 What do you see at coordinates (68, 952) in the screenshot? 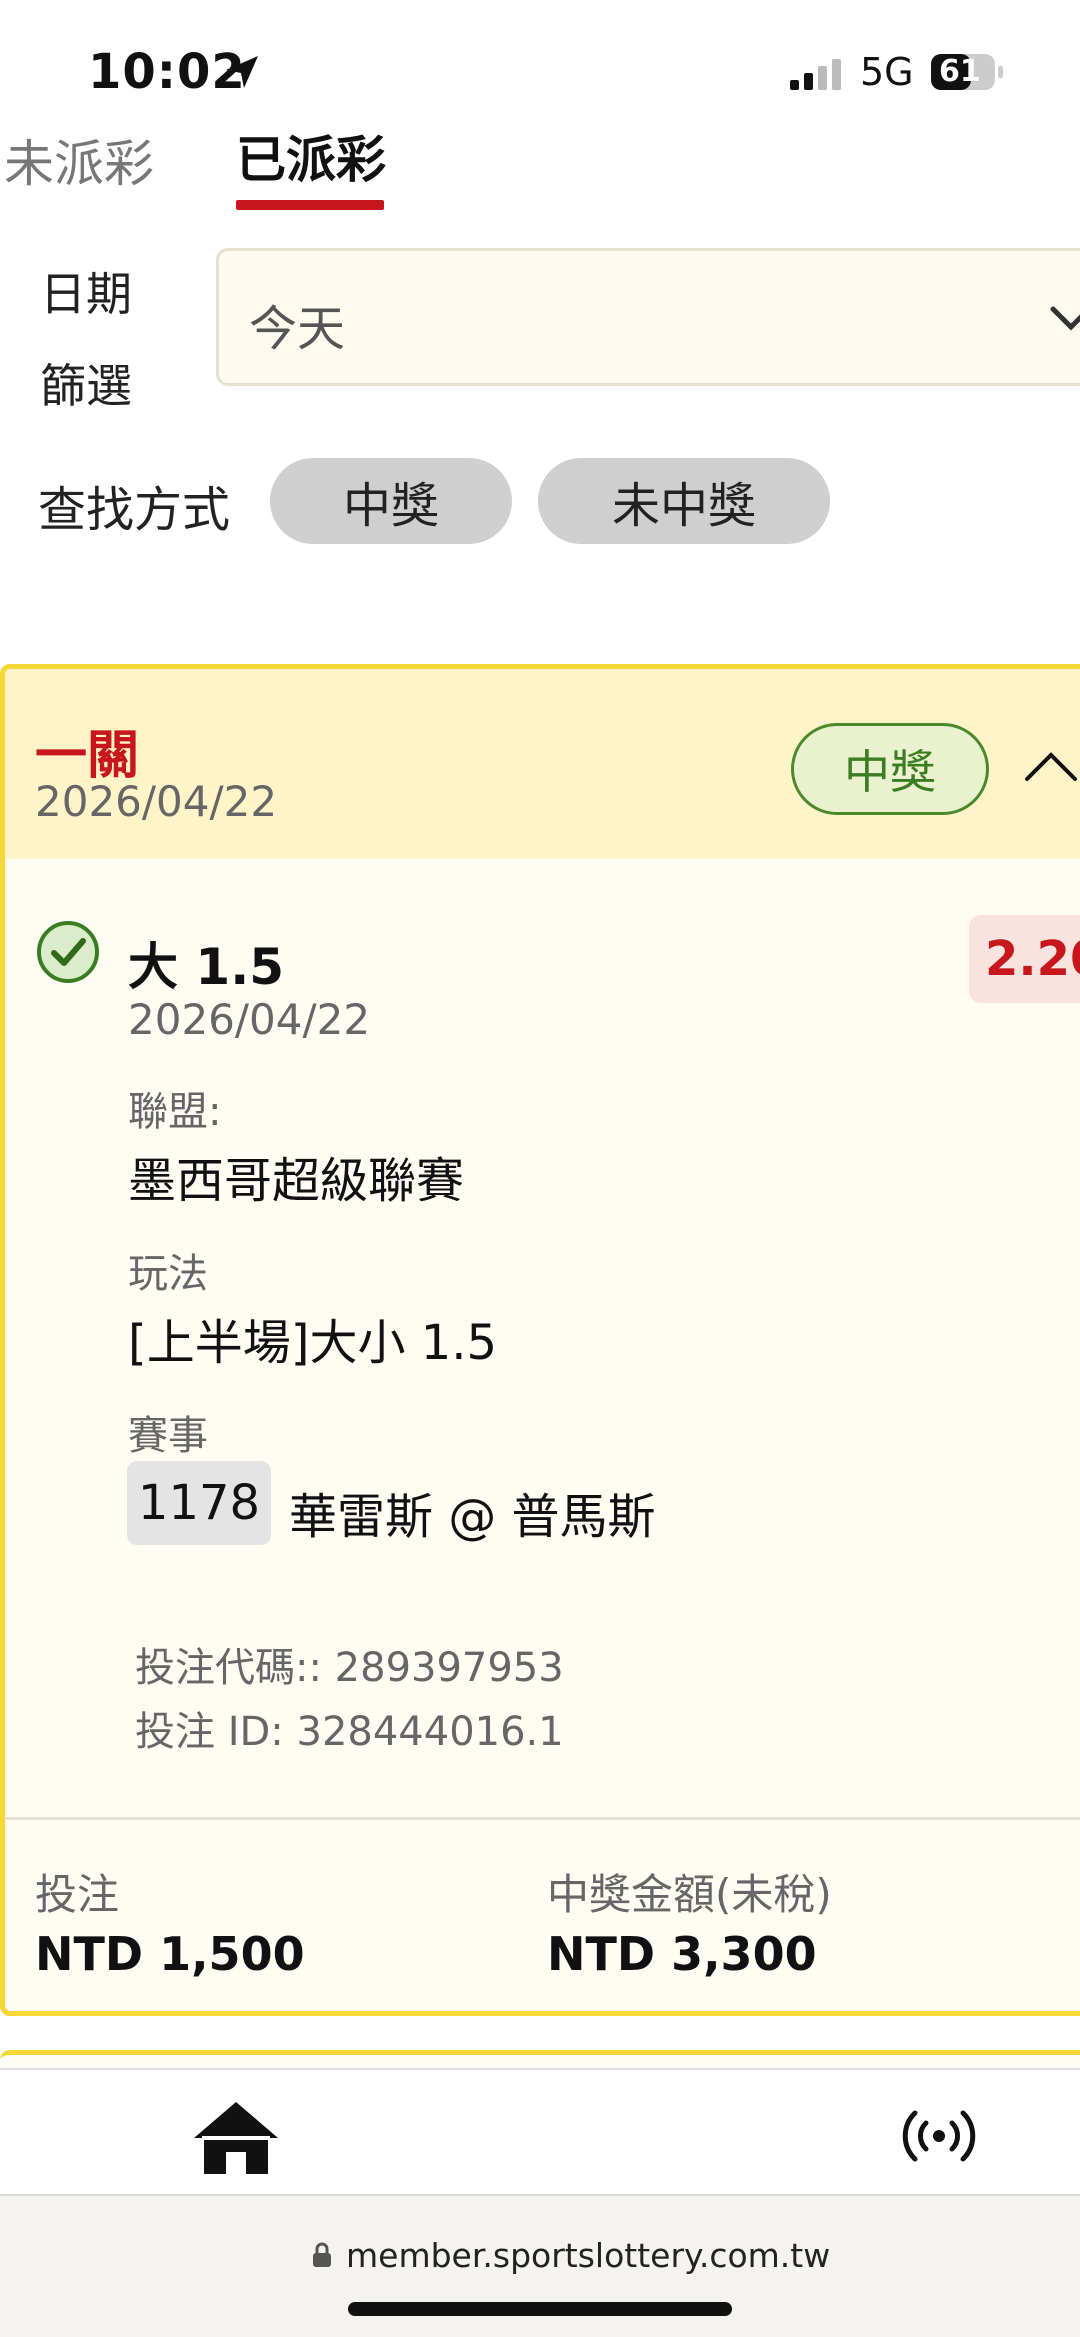
I see `check-circle-icon` at bounding box center [68, 952].